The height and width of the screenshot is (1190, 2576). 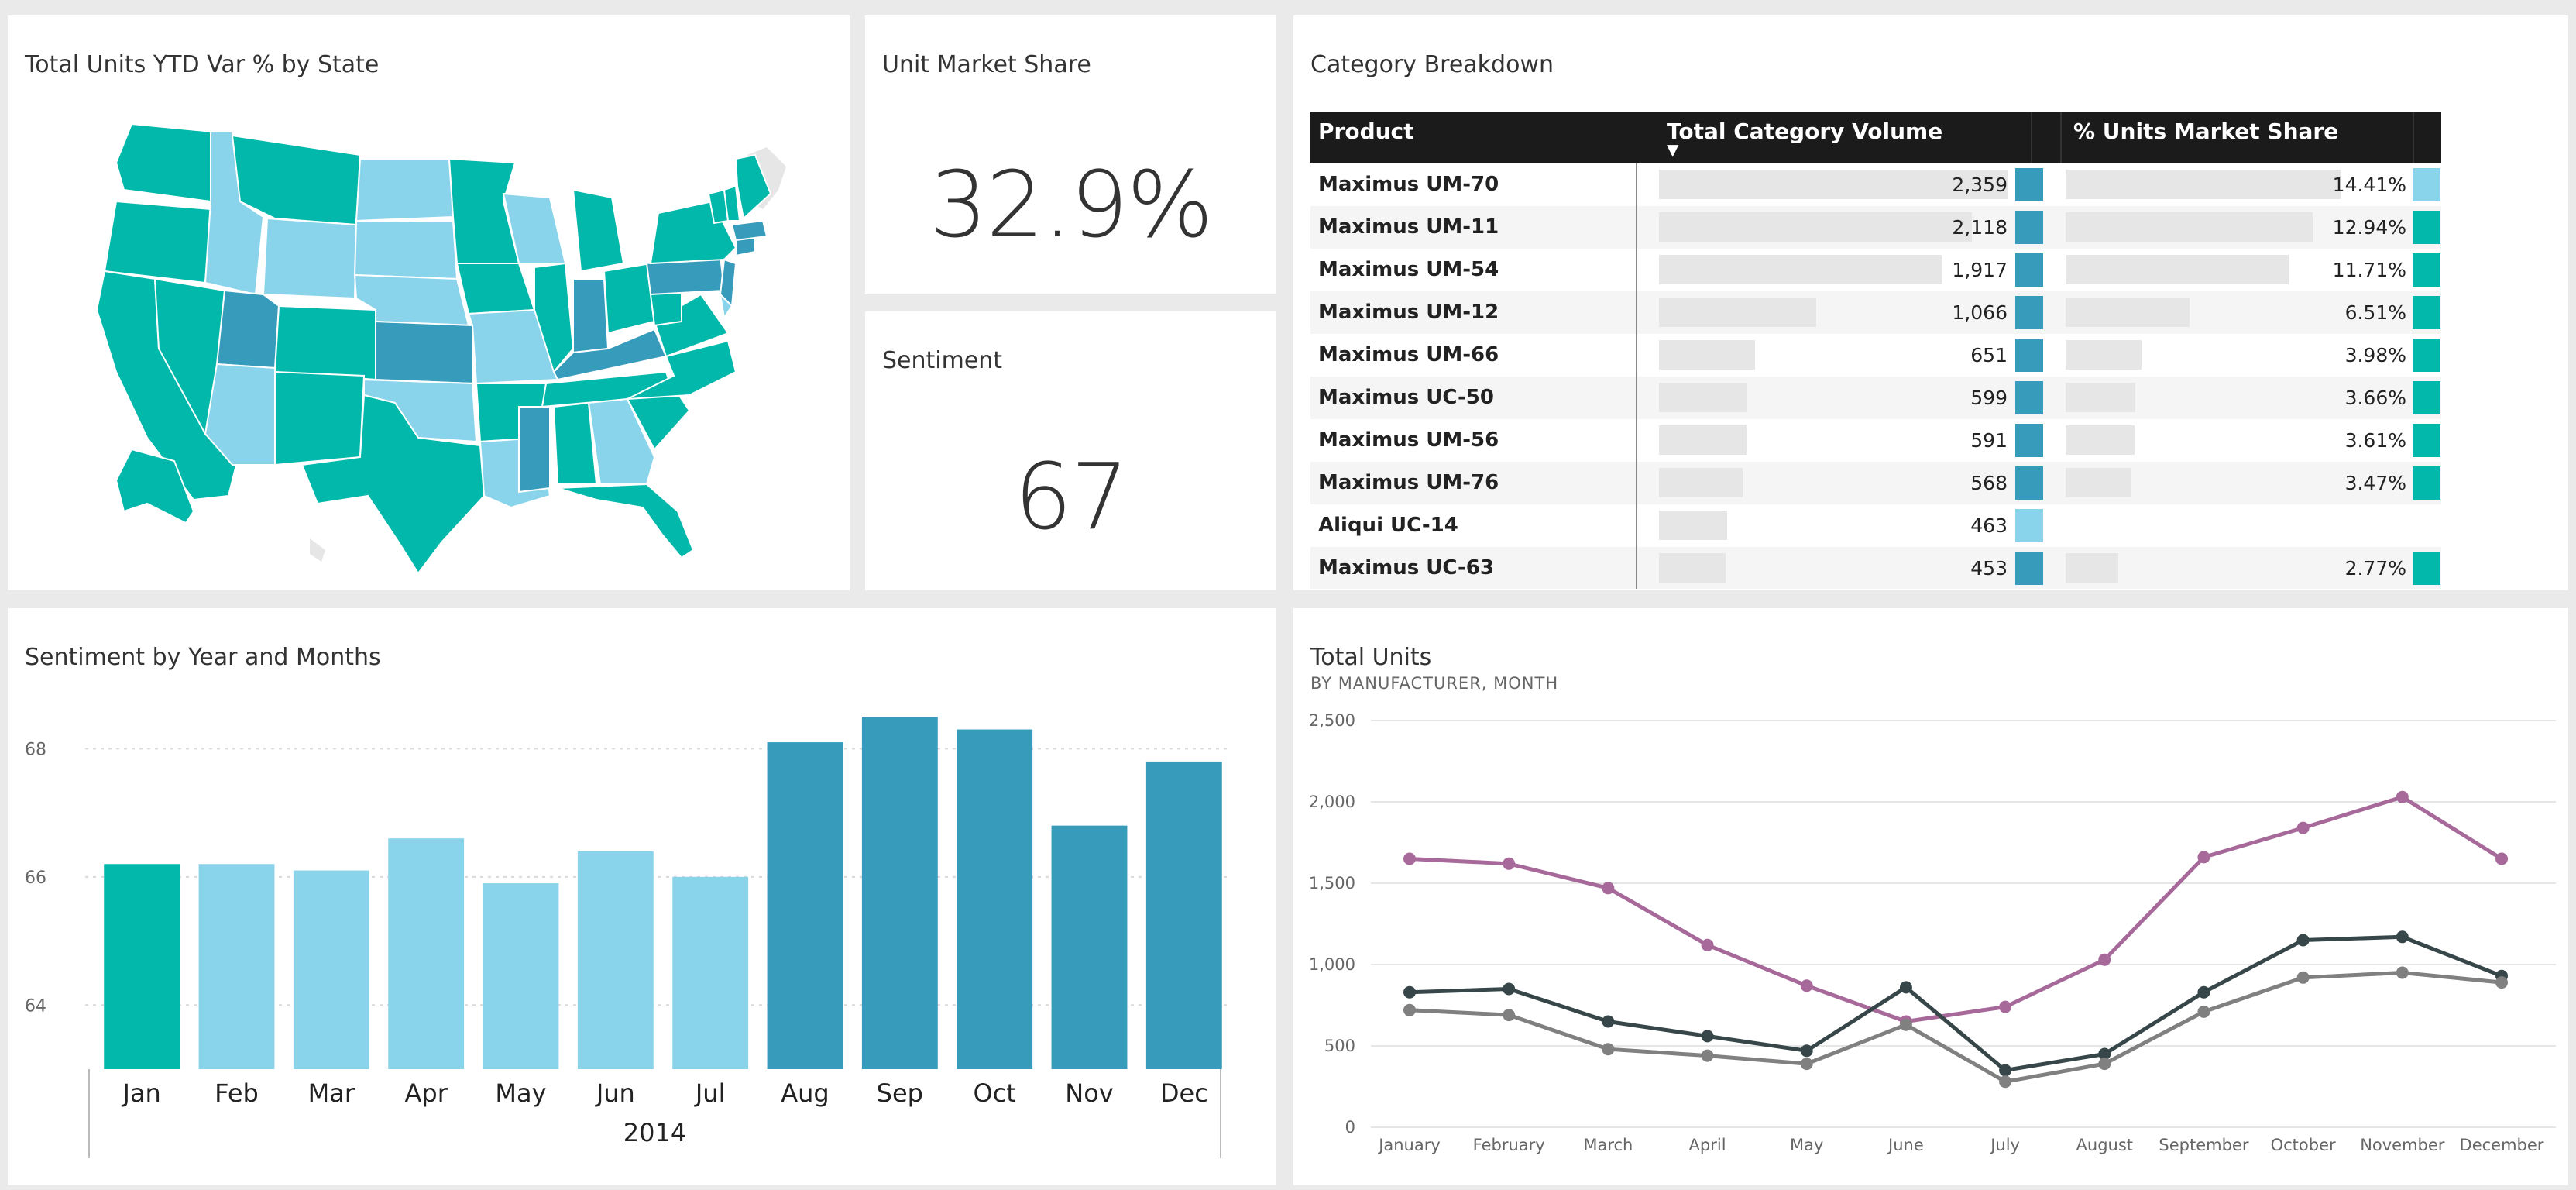 What do you see at coordinates (1070, 450) in the screenshot?
I see `sentiment-tile: Sentiment 67` at bounding box center [1070, 450].